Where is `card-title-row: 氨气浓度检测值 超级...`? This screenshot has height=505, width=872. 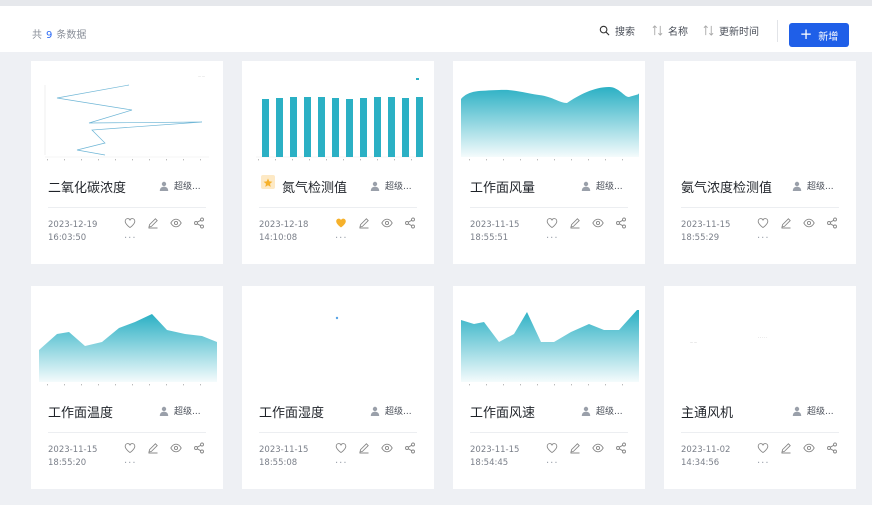
card-title-row: 氨气浓度检测值 超级... is located at coordinates (760, 184).